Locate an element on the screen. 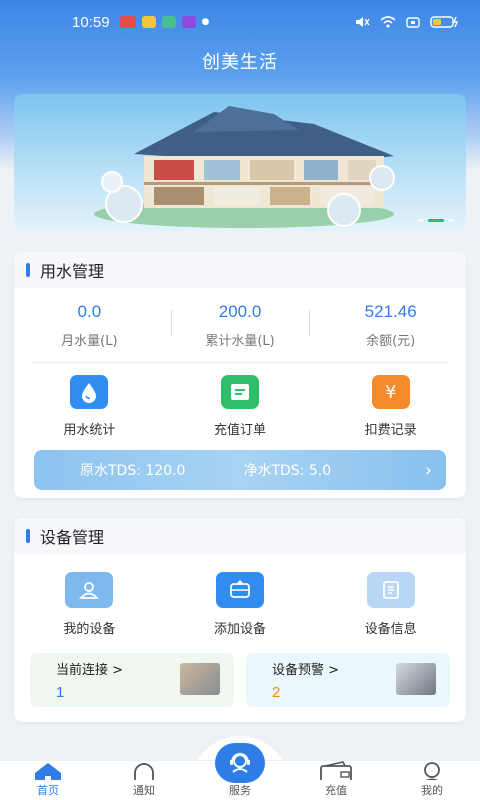 The height and width of the screenshot is (800, 480). mute-icon is located at coordinates (363, 22).